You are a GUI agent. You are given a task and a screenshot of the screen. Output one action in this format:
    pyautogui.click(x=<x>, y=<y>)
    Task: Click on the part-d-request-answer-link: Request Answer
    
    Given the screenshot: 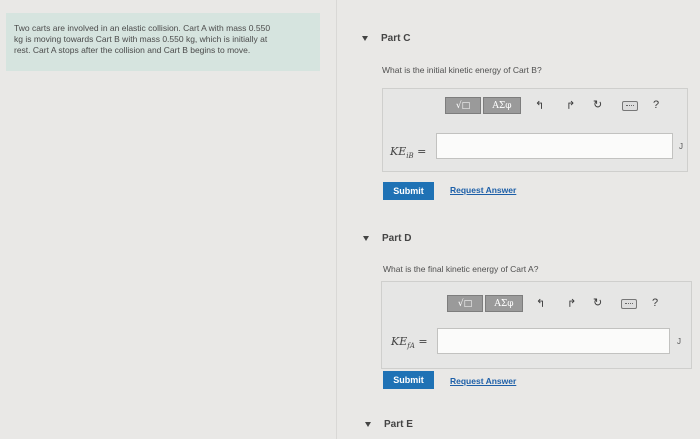 What is the action you would take?
    pyautogui.click(x=483, y=381)
    